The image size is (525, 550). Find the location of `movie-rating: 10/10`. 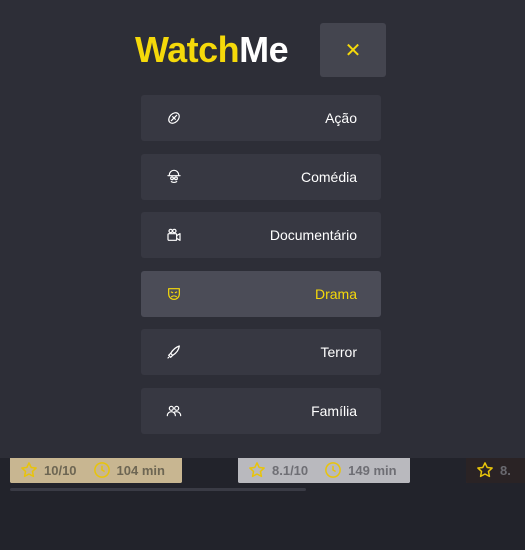

movie-rating: 10/10 is located at coordinates (60, 470).